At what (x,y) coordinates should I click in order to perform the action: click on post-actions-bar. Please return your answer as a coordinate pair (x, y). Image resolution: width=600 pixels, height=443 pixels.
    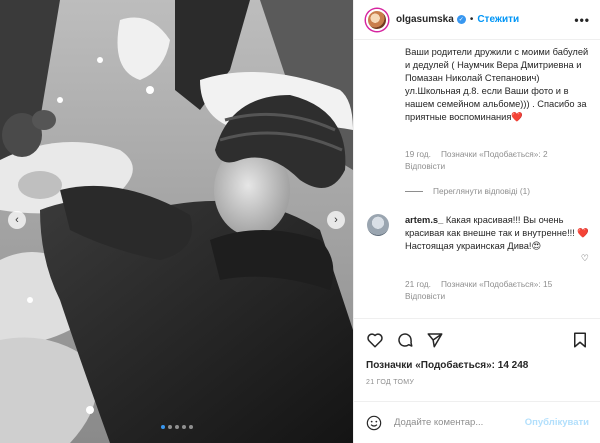
    Looking at the image, I should click on (477, 339).